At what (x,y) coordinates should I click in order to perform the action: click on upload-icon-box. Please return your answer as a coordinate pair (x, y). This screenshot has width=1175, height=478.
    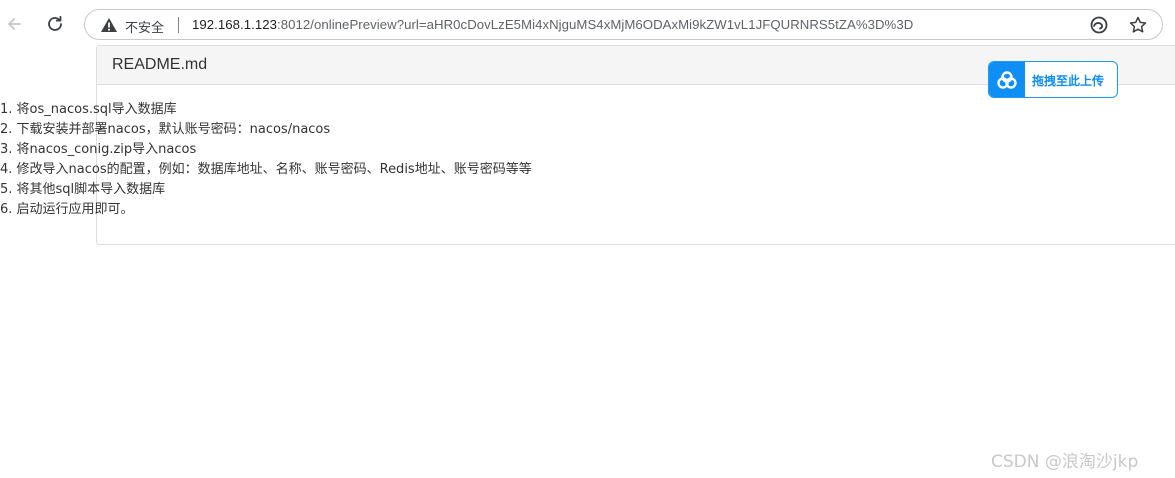
    Looking at the image, I should click on (1007, 79).